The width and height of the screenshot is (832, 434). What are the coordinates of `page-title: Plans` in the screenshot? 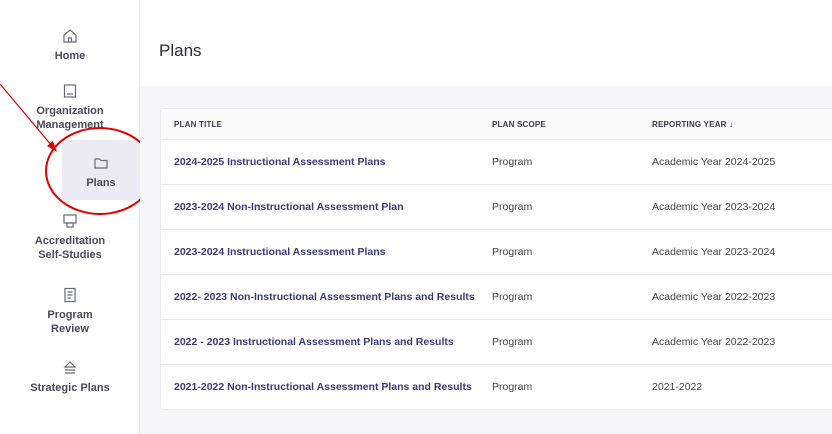 It's located at (180, 50).